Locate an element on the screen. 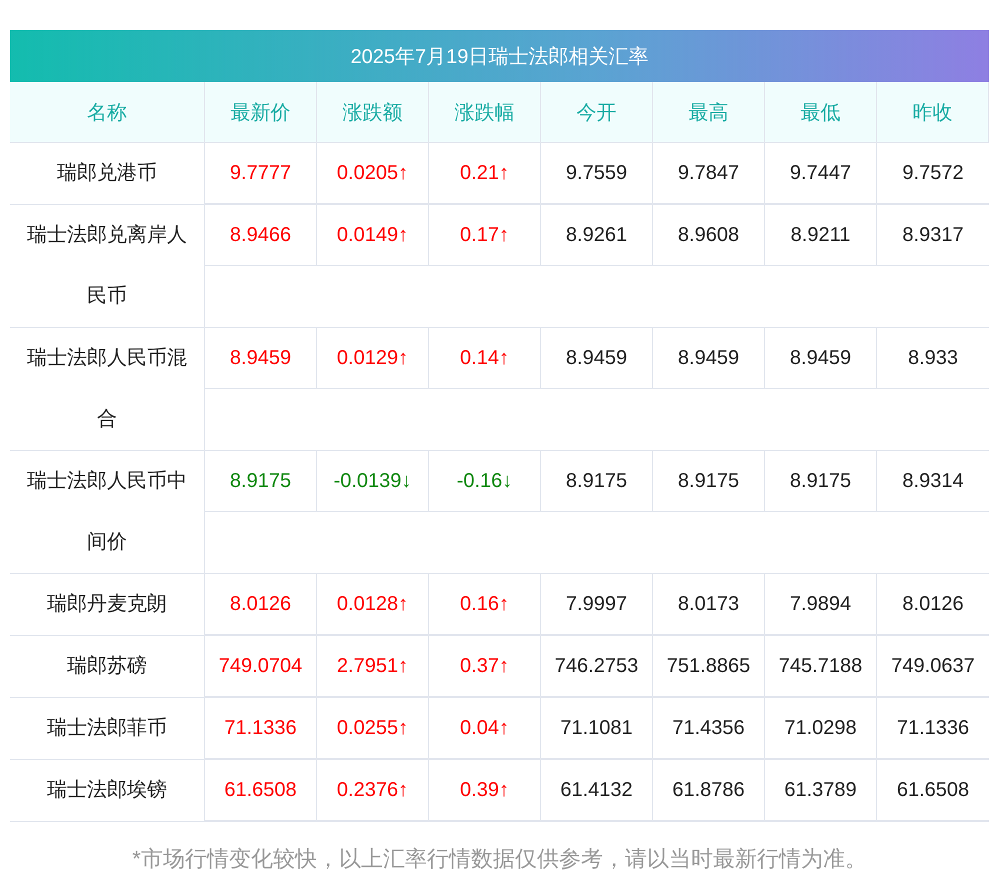  table-cell: 7.9894 is located at coordinates (821, 604).